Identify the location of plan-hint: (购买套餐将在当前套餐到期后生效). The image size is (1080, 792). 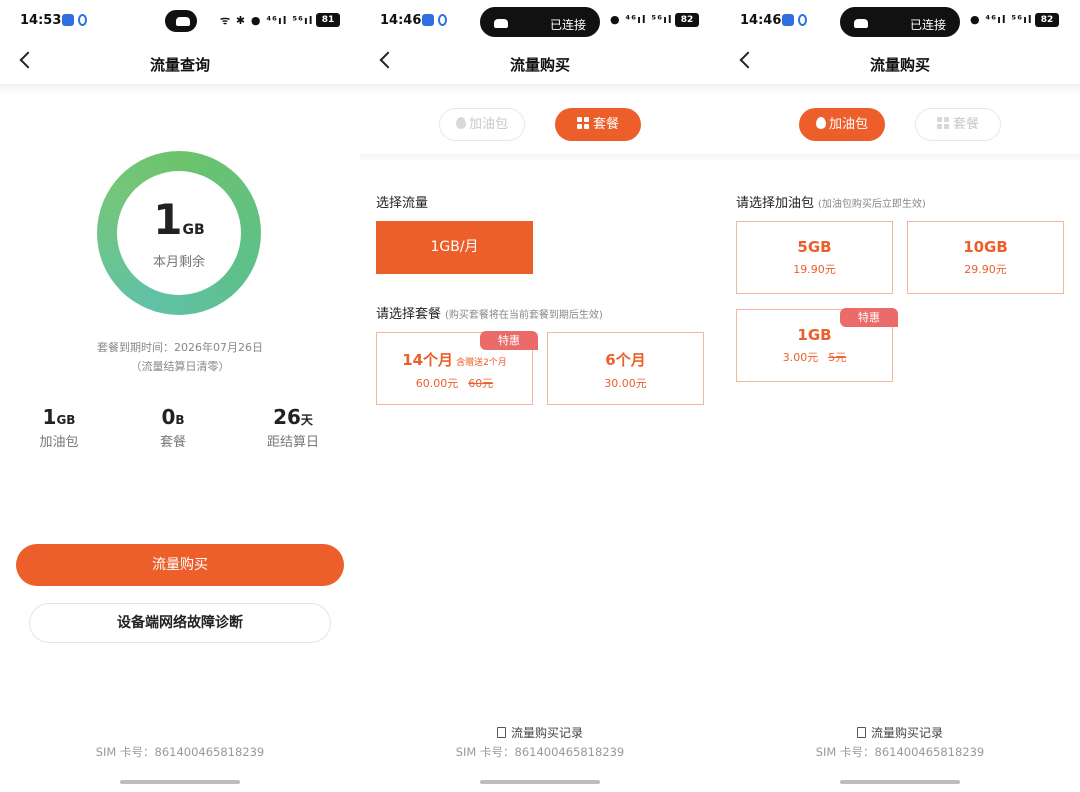
(524, 315).